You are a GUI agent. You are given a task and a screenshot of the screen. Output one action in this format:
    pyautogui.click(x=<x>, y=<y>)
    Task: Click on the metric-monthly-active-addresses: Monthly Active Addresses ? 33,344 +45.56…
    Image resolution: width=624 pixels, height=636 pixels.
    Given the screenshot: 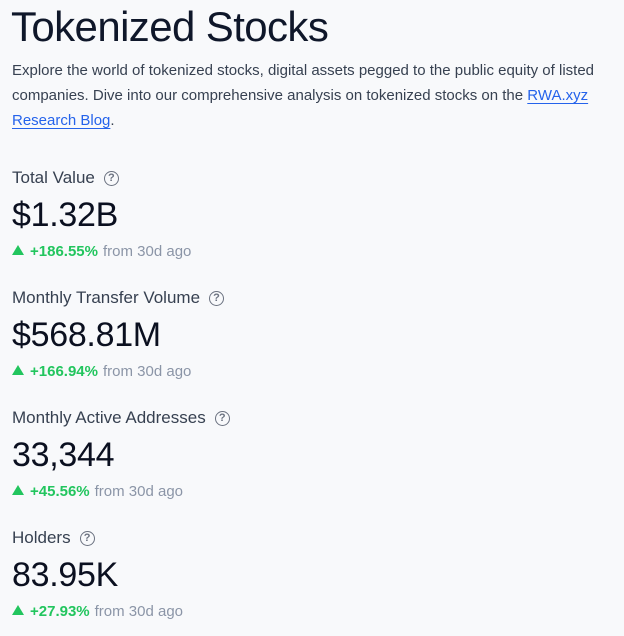 What is the action you would take?
    pyautogui.click(x=292, y=453)
    